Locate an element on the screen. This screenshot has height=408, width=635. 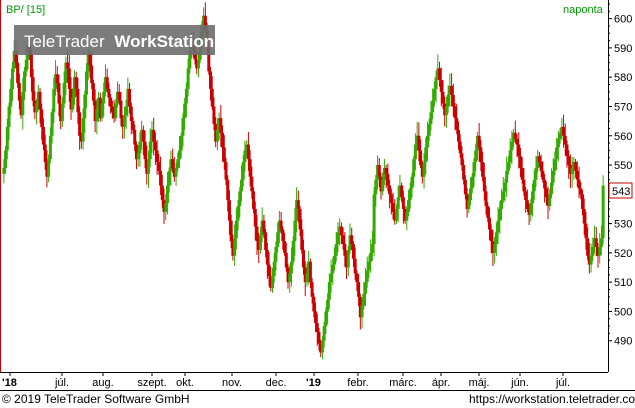
x-tick-label: jún. is located at coordinates (519, 383).